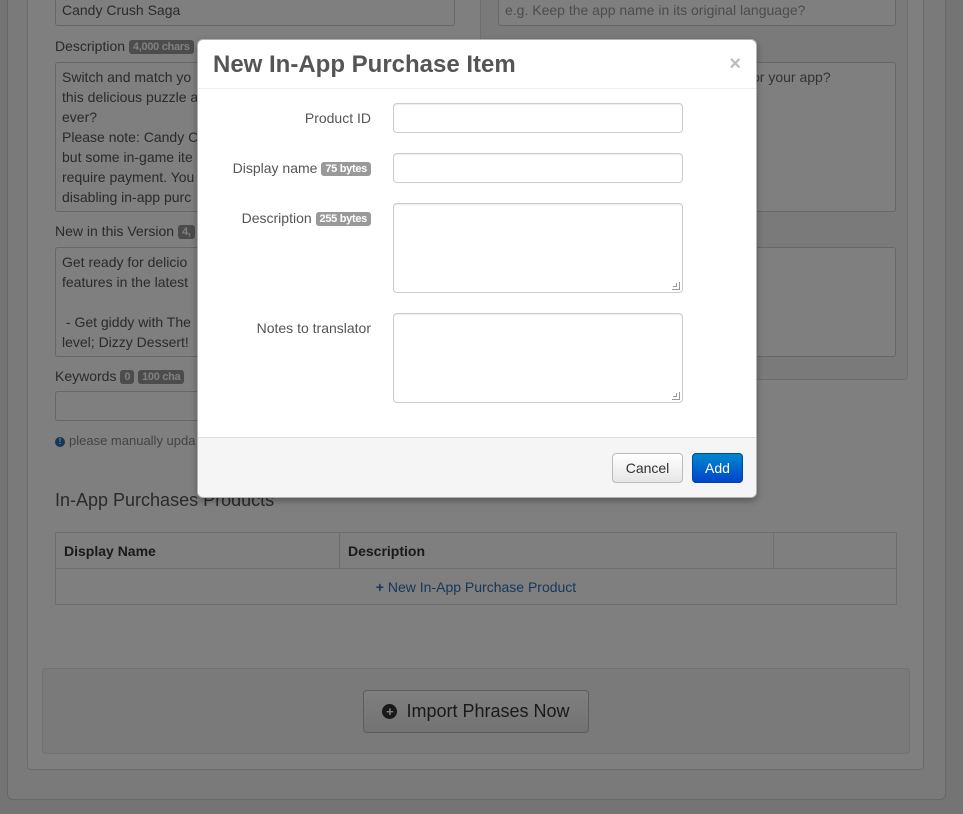 Image resolution: width=963 pixels, height=814 pixels. What do you see at coordinates (538, 168) in the screenshot?
I see `display-name-input` at bounding box center [538, 168].